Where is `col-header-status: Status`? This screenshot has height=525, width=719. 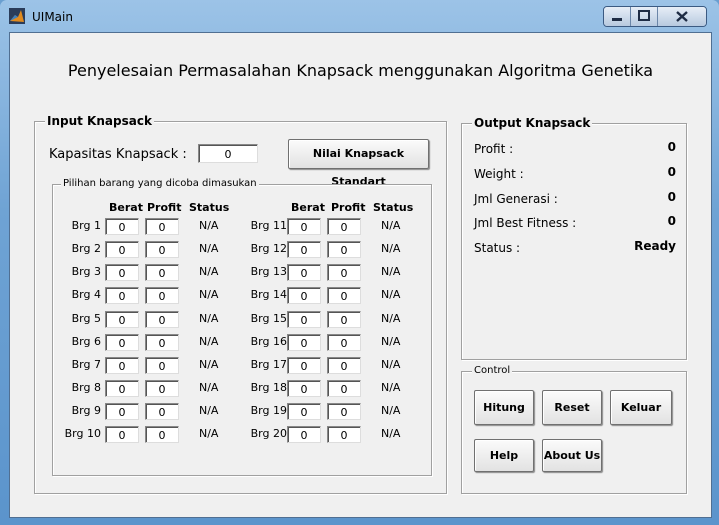
col-header-status: Status is located at coordinates (209, 207).